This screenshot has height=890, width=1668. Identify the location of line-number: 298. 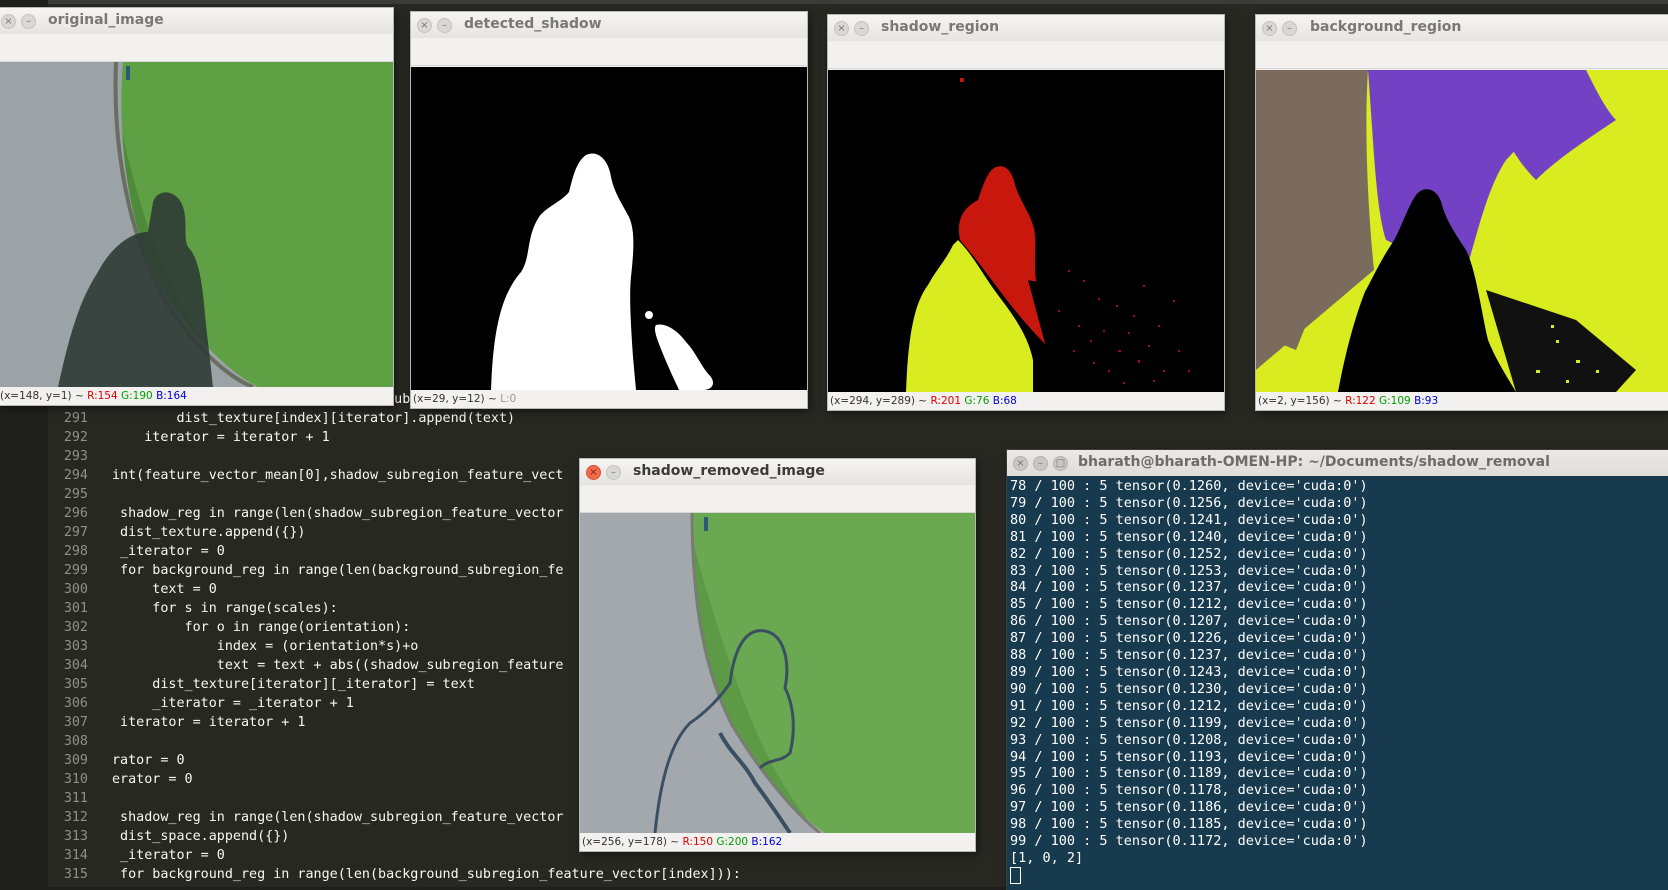
(75, 551).